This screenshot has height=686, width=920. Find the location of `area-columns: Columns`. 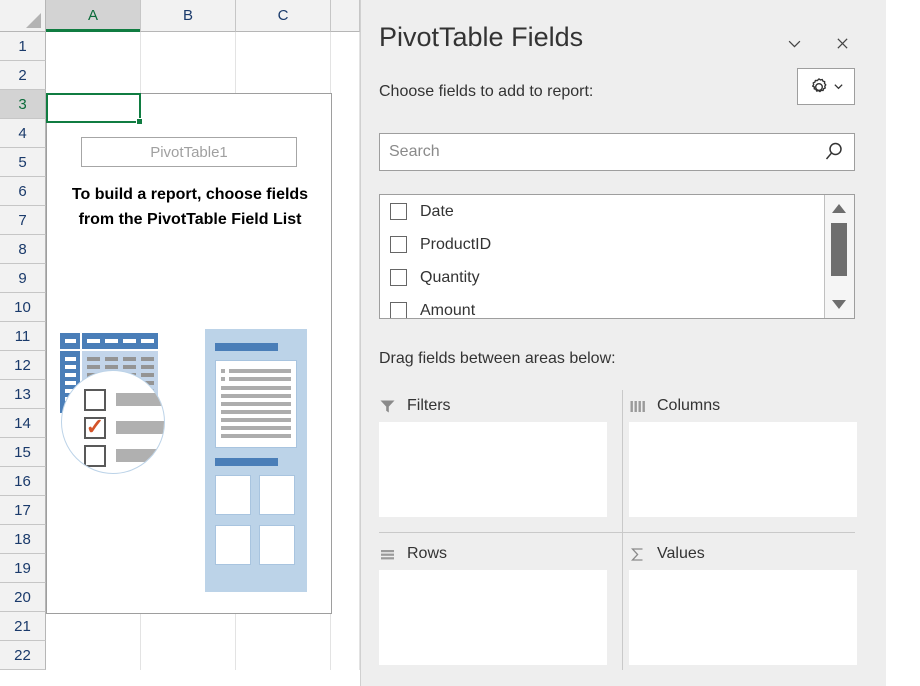

area-columns: Columns is located at coordinates (747, 457).